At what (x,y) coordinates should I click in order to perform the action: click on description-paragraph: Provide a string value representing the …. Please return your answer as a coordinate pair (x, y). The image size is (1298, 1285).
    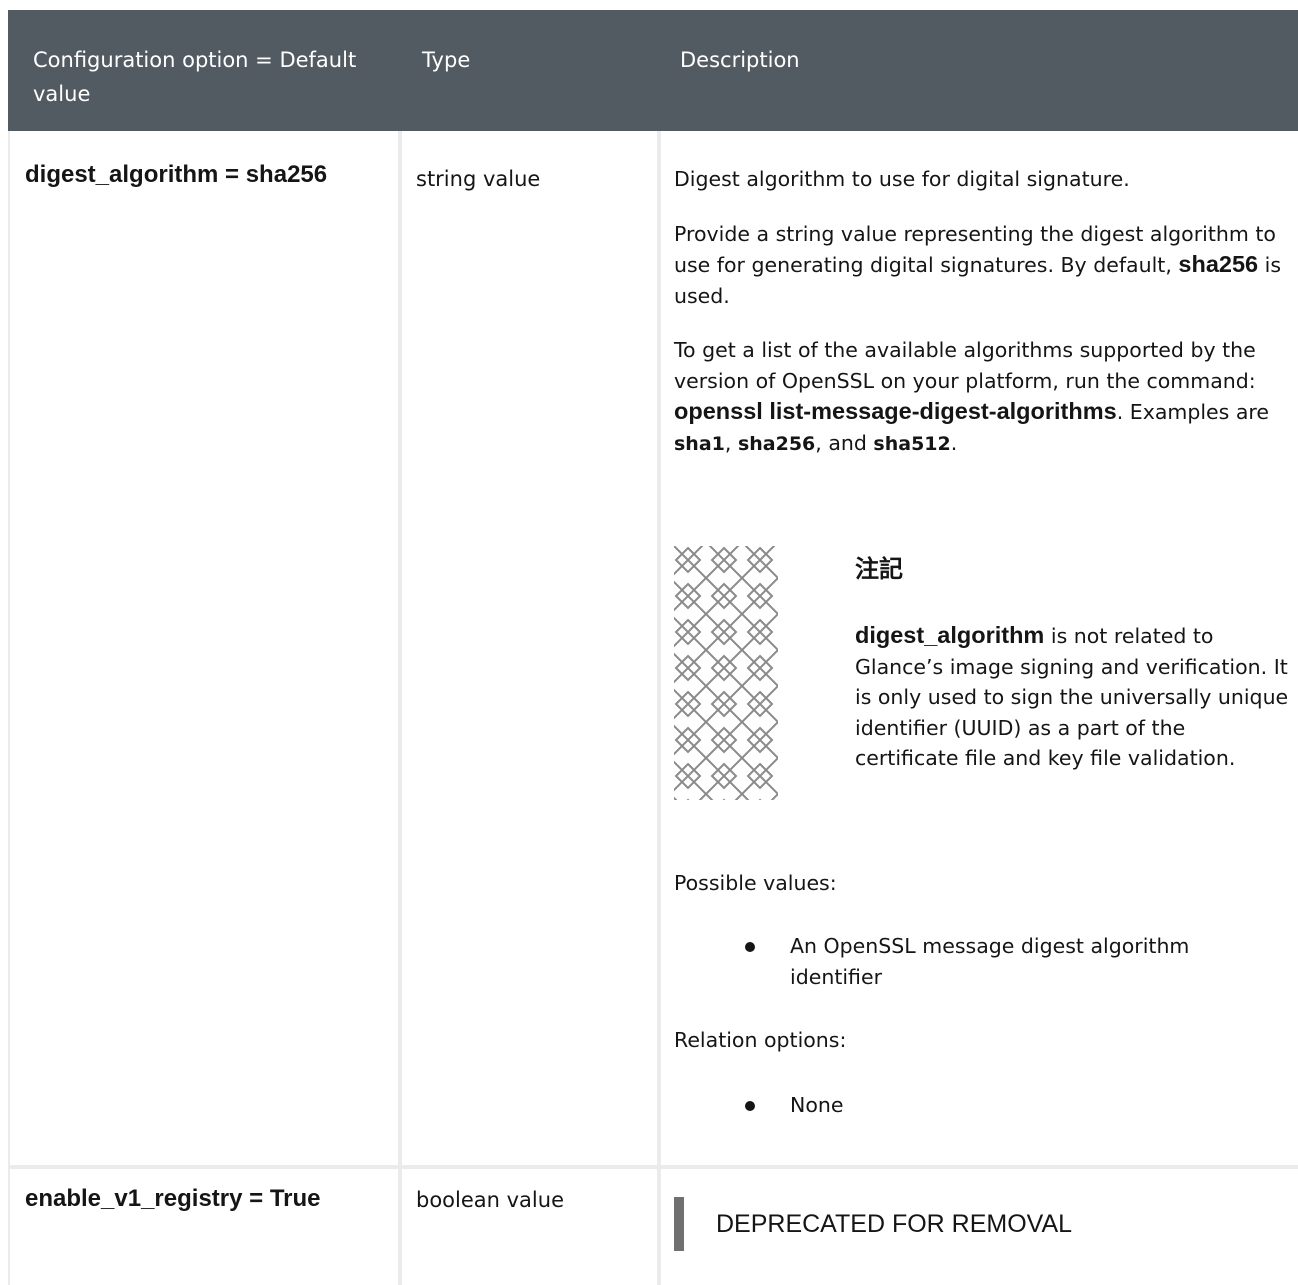
    Looking at the image, I should click on (978, 264).